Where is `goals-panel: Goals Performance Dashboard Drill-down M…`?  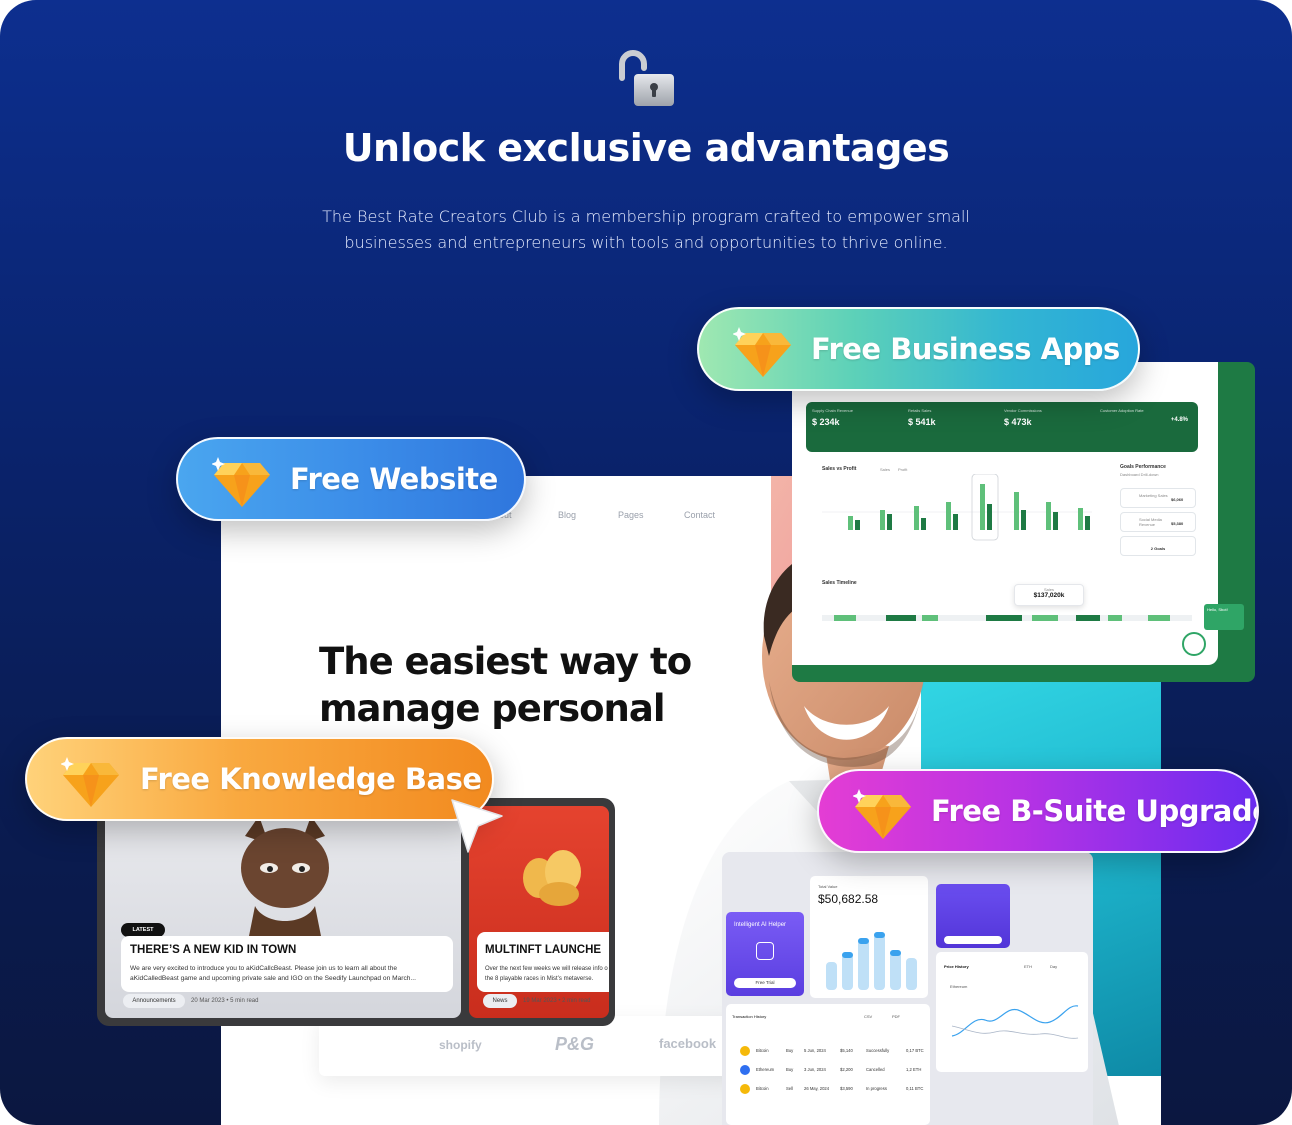
goals-panel: Goals Performance Dashboard Drill-down M… is located at coordinates (1160, 510).